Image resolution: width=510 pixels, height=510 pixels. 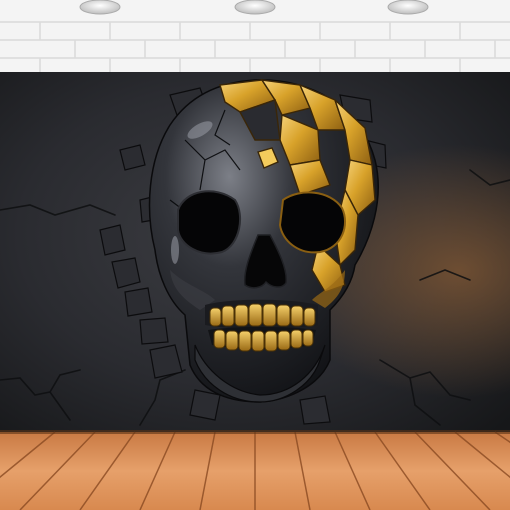 What do you see at coordinates (312, 222) in the screenshot?
I see `right-eye-socket` at bounding box center [312, 222].